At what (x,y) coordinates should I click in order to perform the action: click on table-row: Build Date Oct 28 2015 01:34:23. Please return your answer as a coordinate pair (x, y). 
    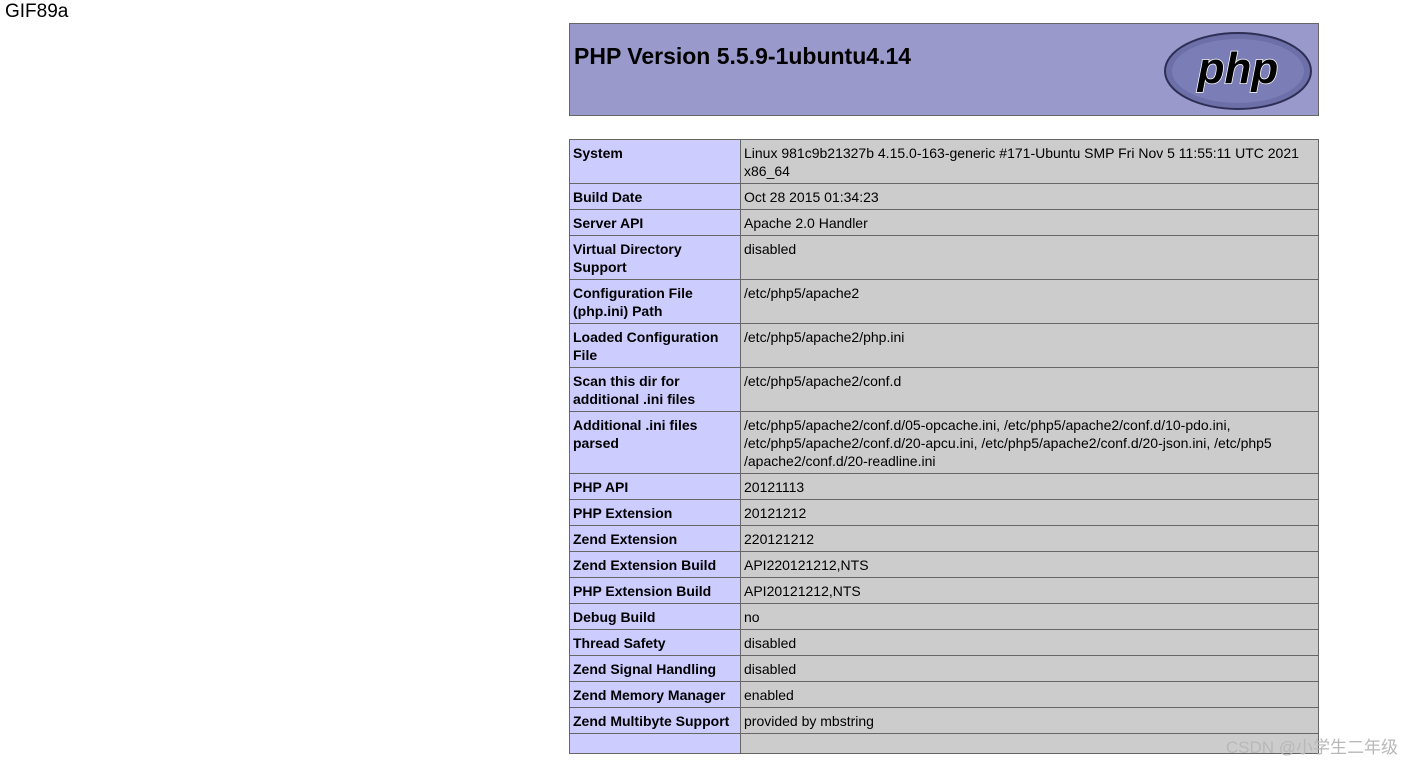
    Looking at the image, I should click on (944, 196).